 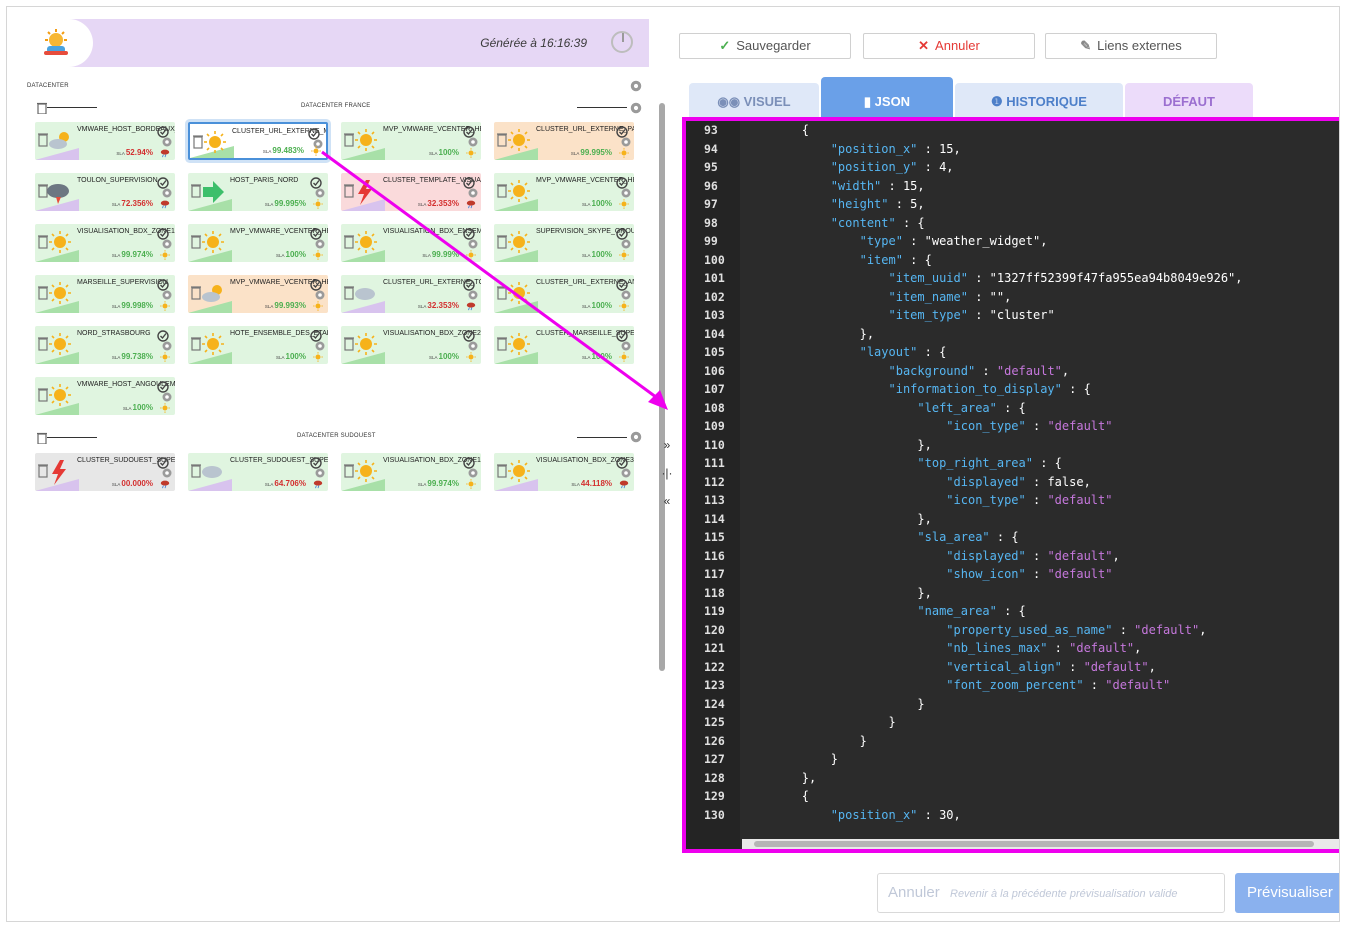 I want to click on weather-tile: CLUSTER_URL_EXTERNE_MONTPELIER SLA99.483%, so click(x=258, y=141).